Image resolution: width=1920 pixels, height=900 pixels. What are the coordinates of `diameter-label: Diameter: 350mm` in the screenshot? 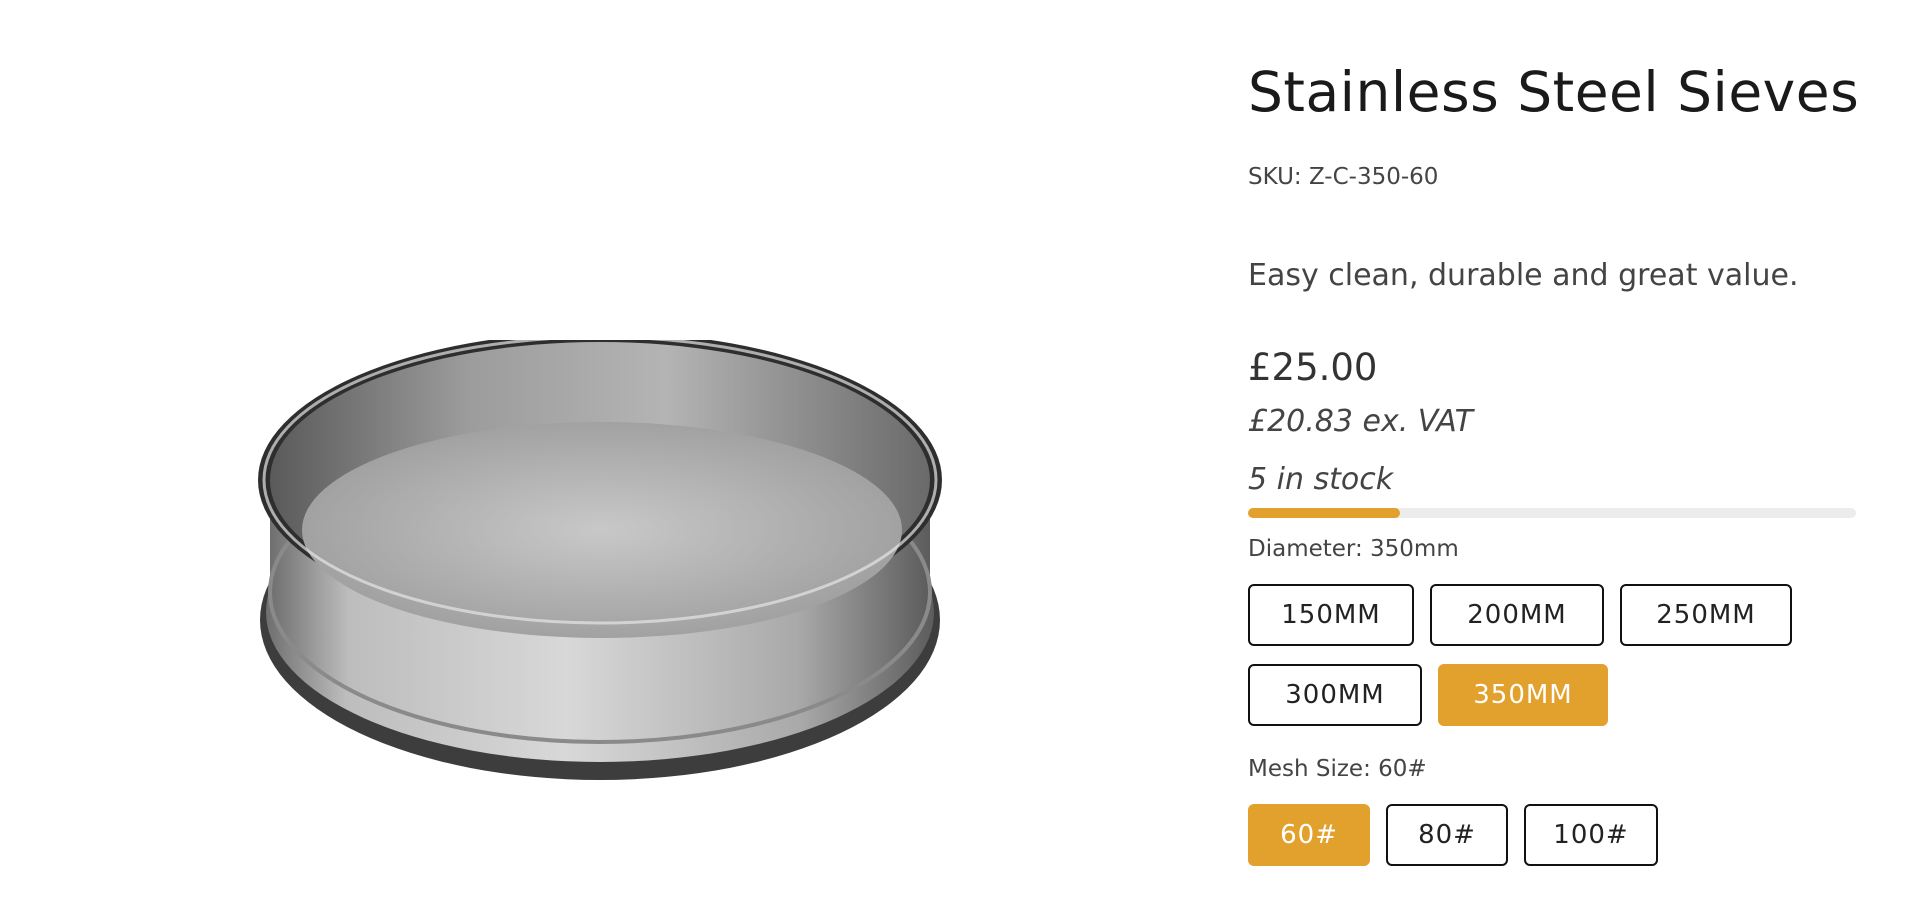 It's located at (1353, 549).